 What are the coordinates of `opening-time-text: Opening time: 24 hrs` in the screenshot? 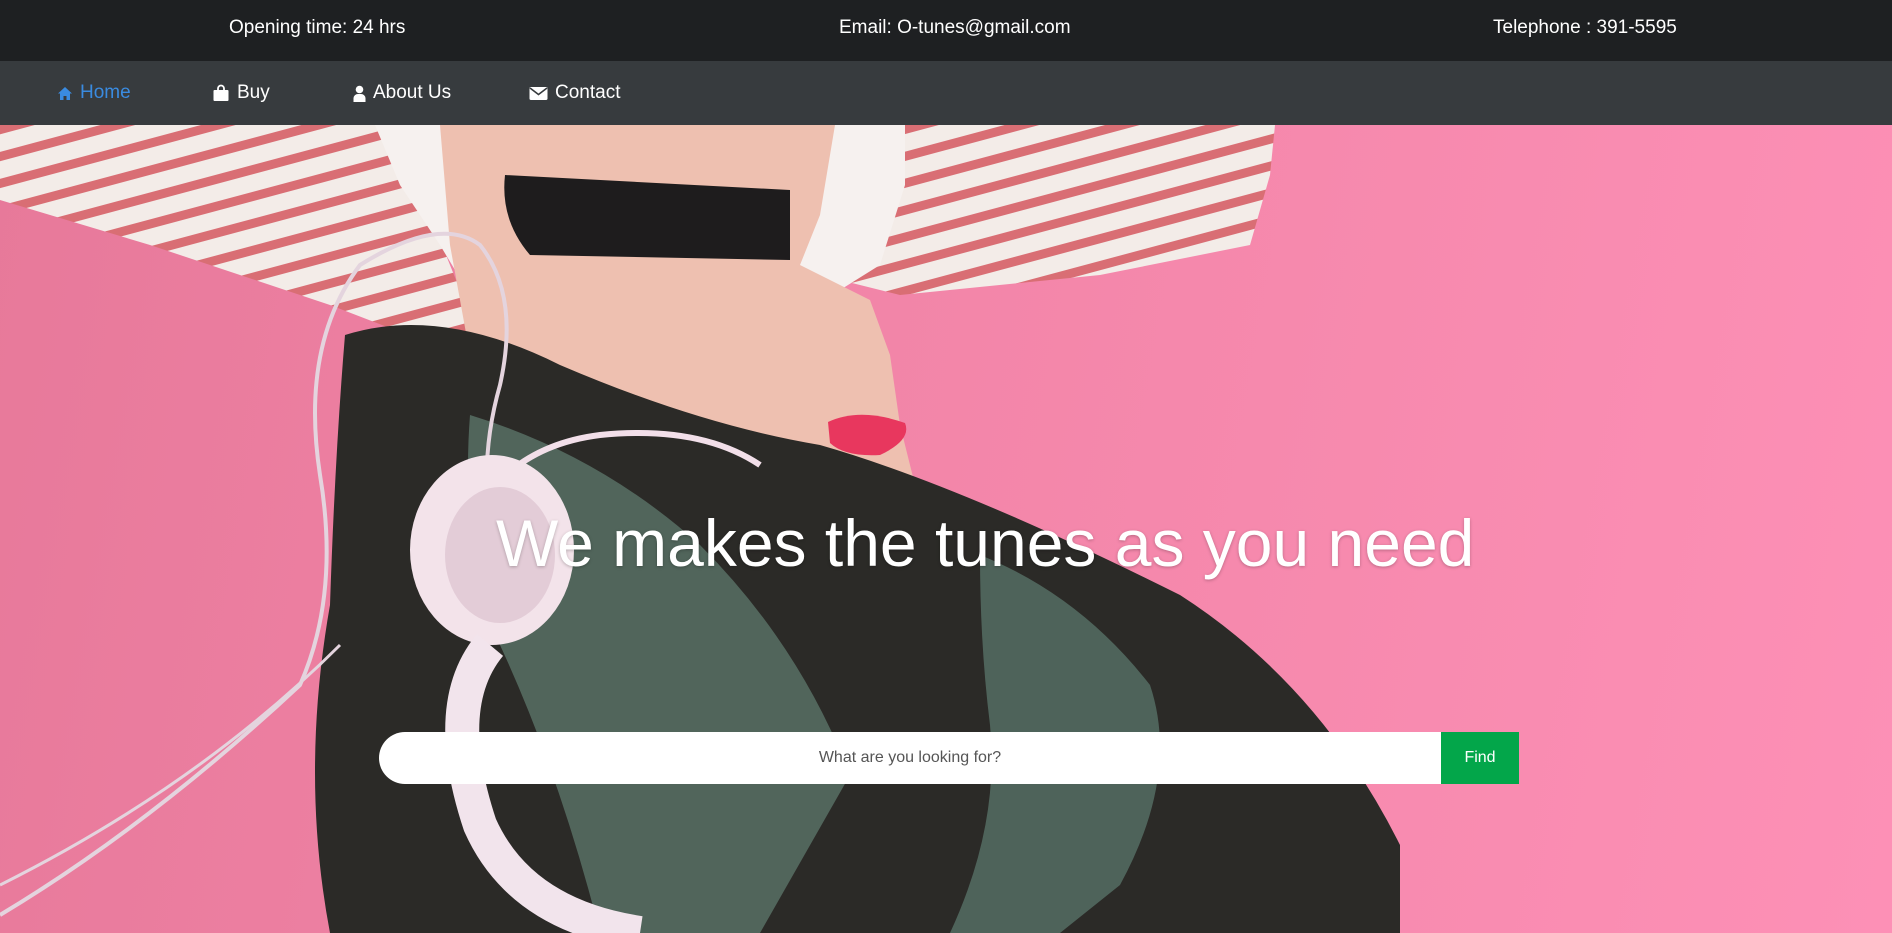 It's located at (317, 27).